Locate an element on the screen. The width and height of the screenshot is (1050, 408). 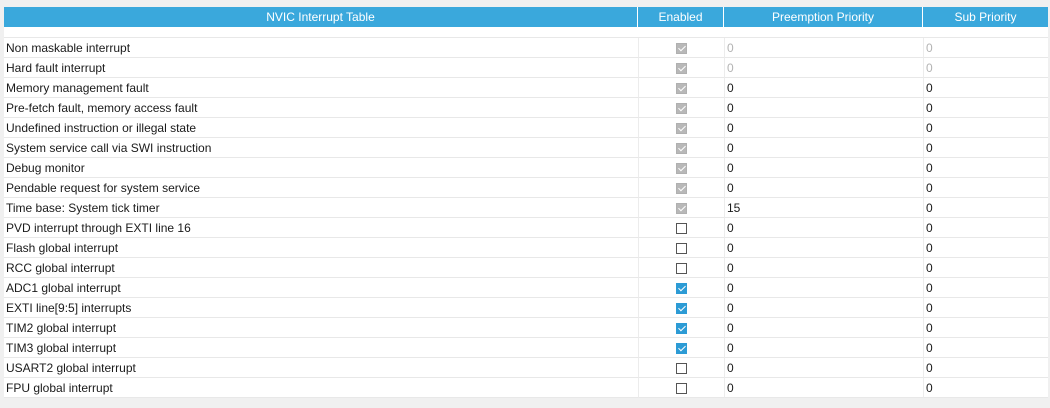
table-row: Debug monitor 0 0 is located at coordinates (526, 168).